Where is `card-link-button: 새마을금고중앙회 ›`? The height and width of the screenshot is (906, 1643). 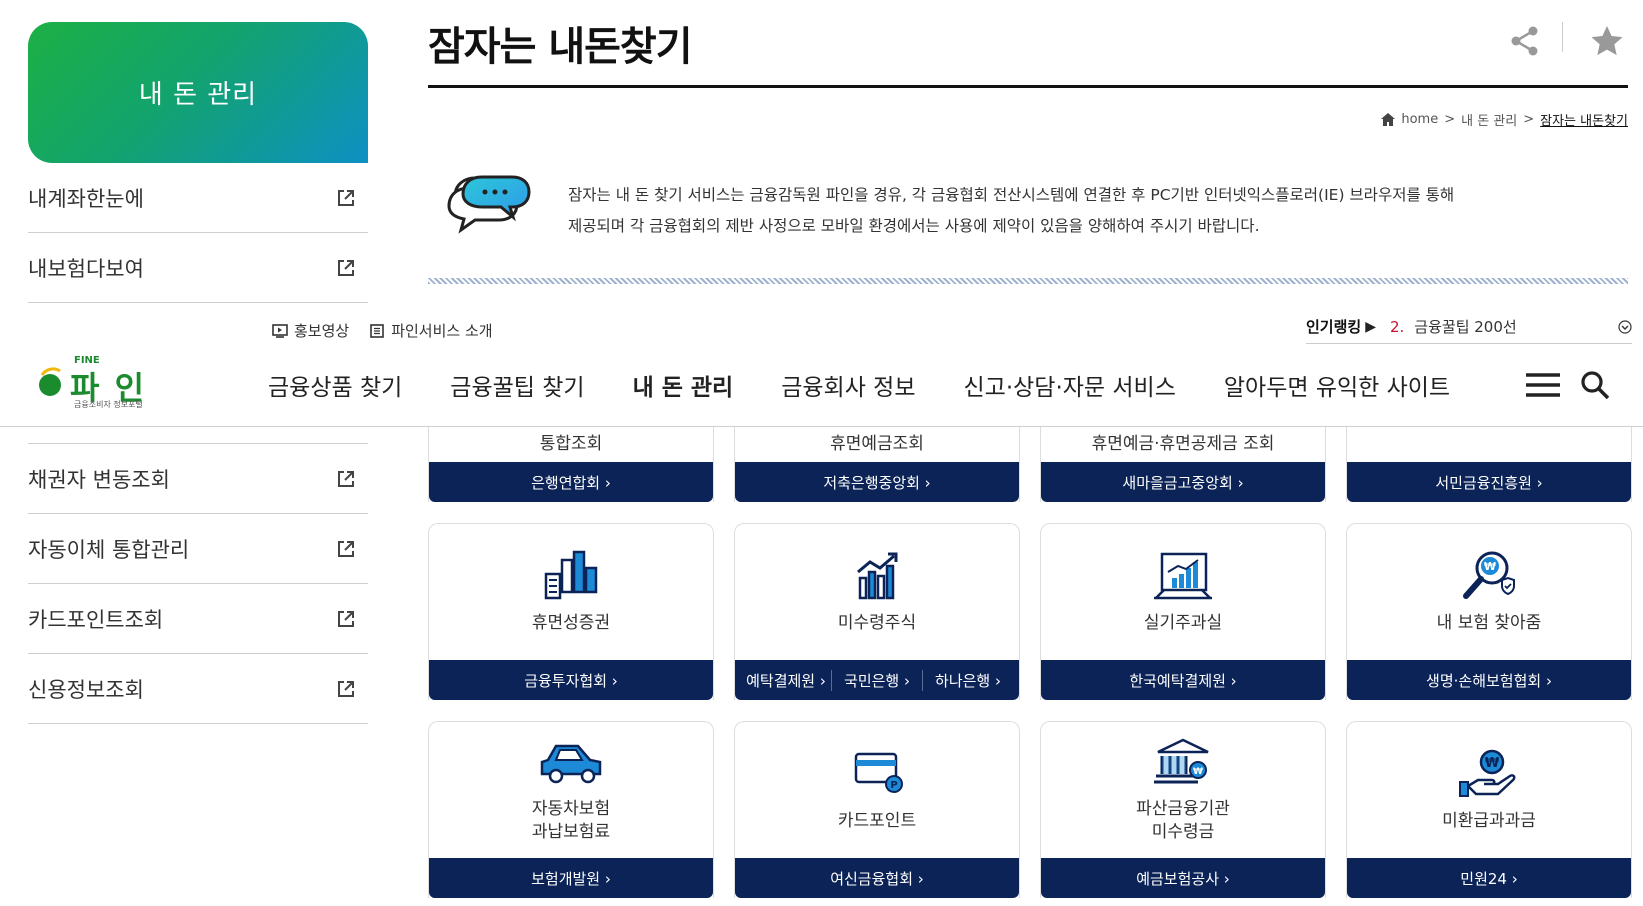
card-link-button: 새마을금고중앙회 › is located at coordinates (1183, 482).